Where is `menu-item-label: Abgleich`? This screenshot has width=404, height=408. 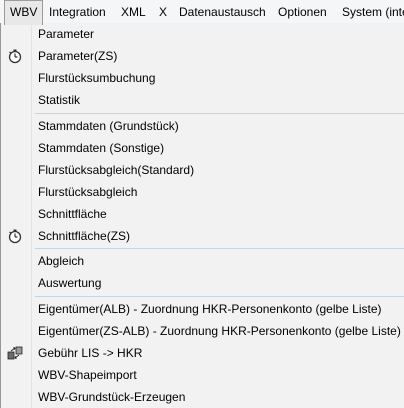 menu-item-label: Abgleich is located at coordinates (61, 261).